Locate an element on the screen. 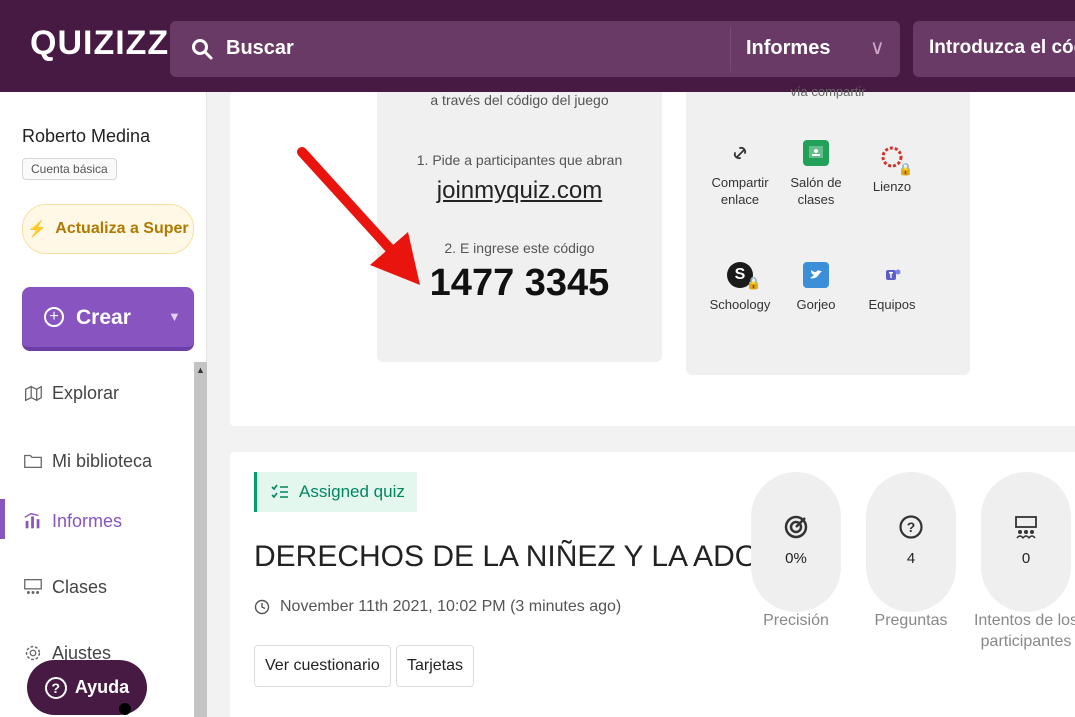 The image size is (1075, 717). clock-icon is located at coordinates (262, 607).